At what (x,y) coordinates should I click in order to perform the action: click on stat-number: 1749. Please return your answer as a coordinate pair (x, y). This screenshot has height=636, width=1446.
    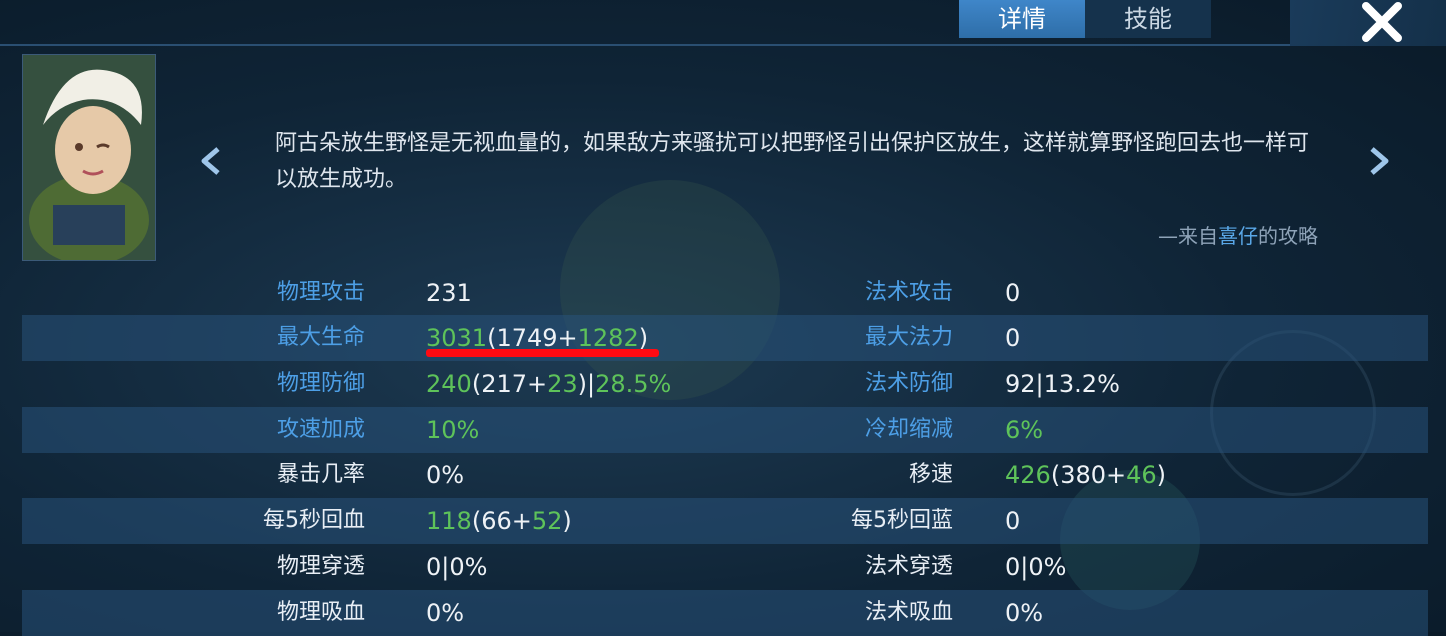
    Looking at the image, I should click on (527, 338).